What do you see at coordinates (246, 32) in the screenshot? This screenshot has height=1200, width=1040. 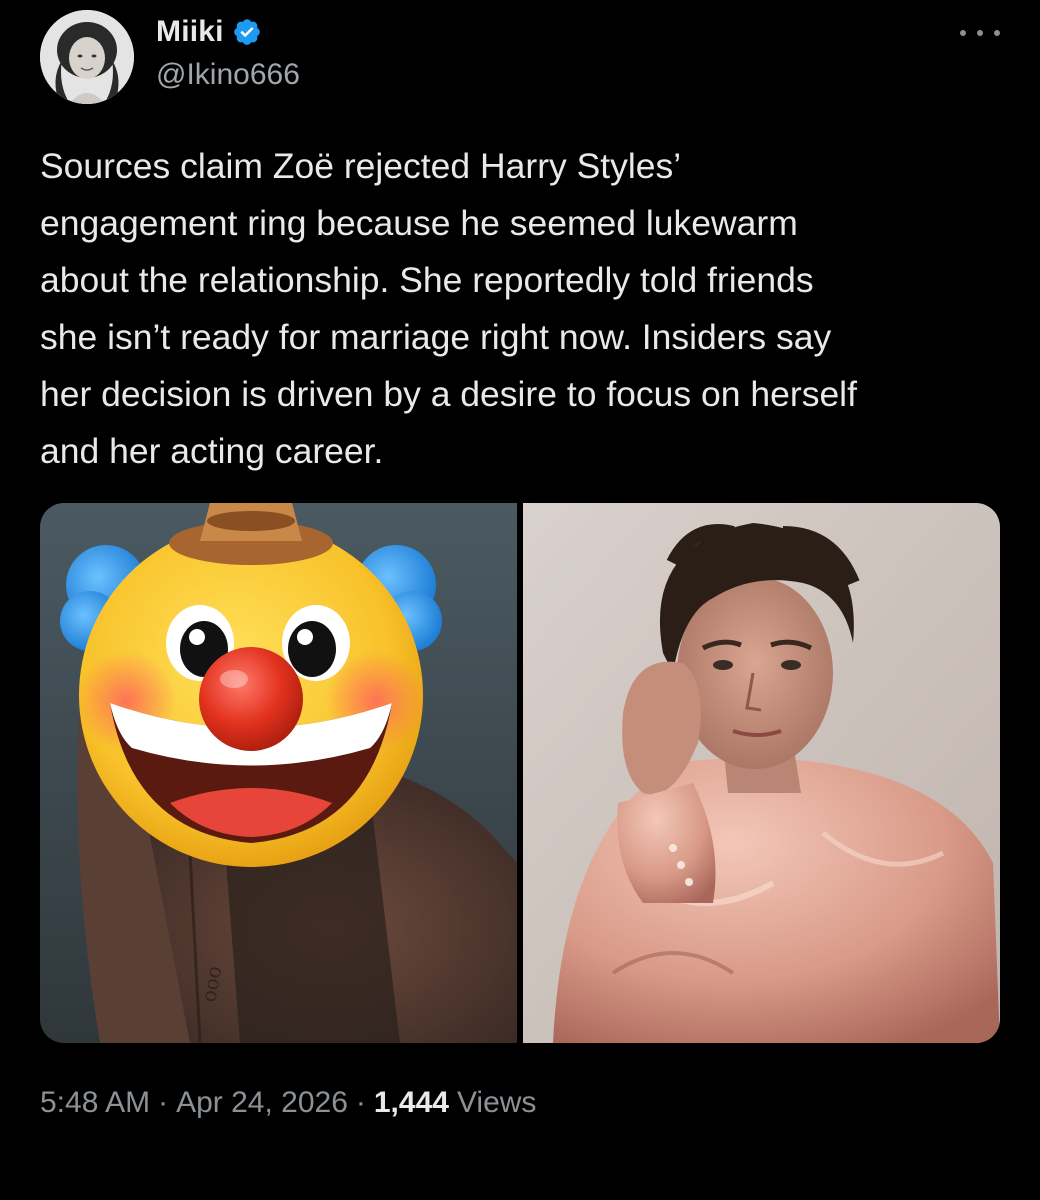 I see `verified-badge-icon` at bounding box center [246, 32].